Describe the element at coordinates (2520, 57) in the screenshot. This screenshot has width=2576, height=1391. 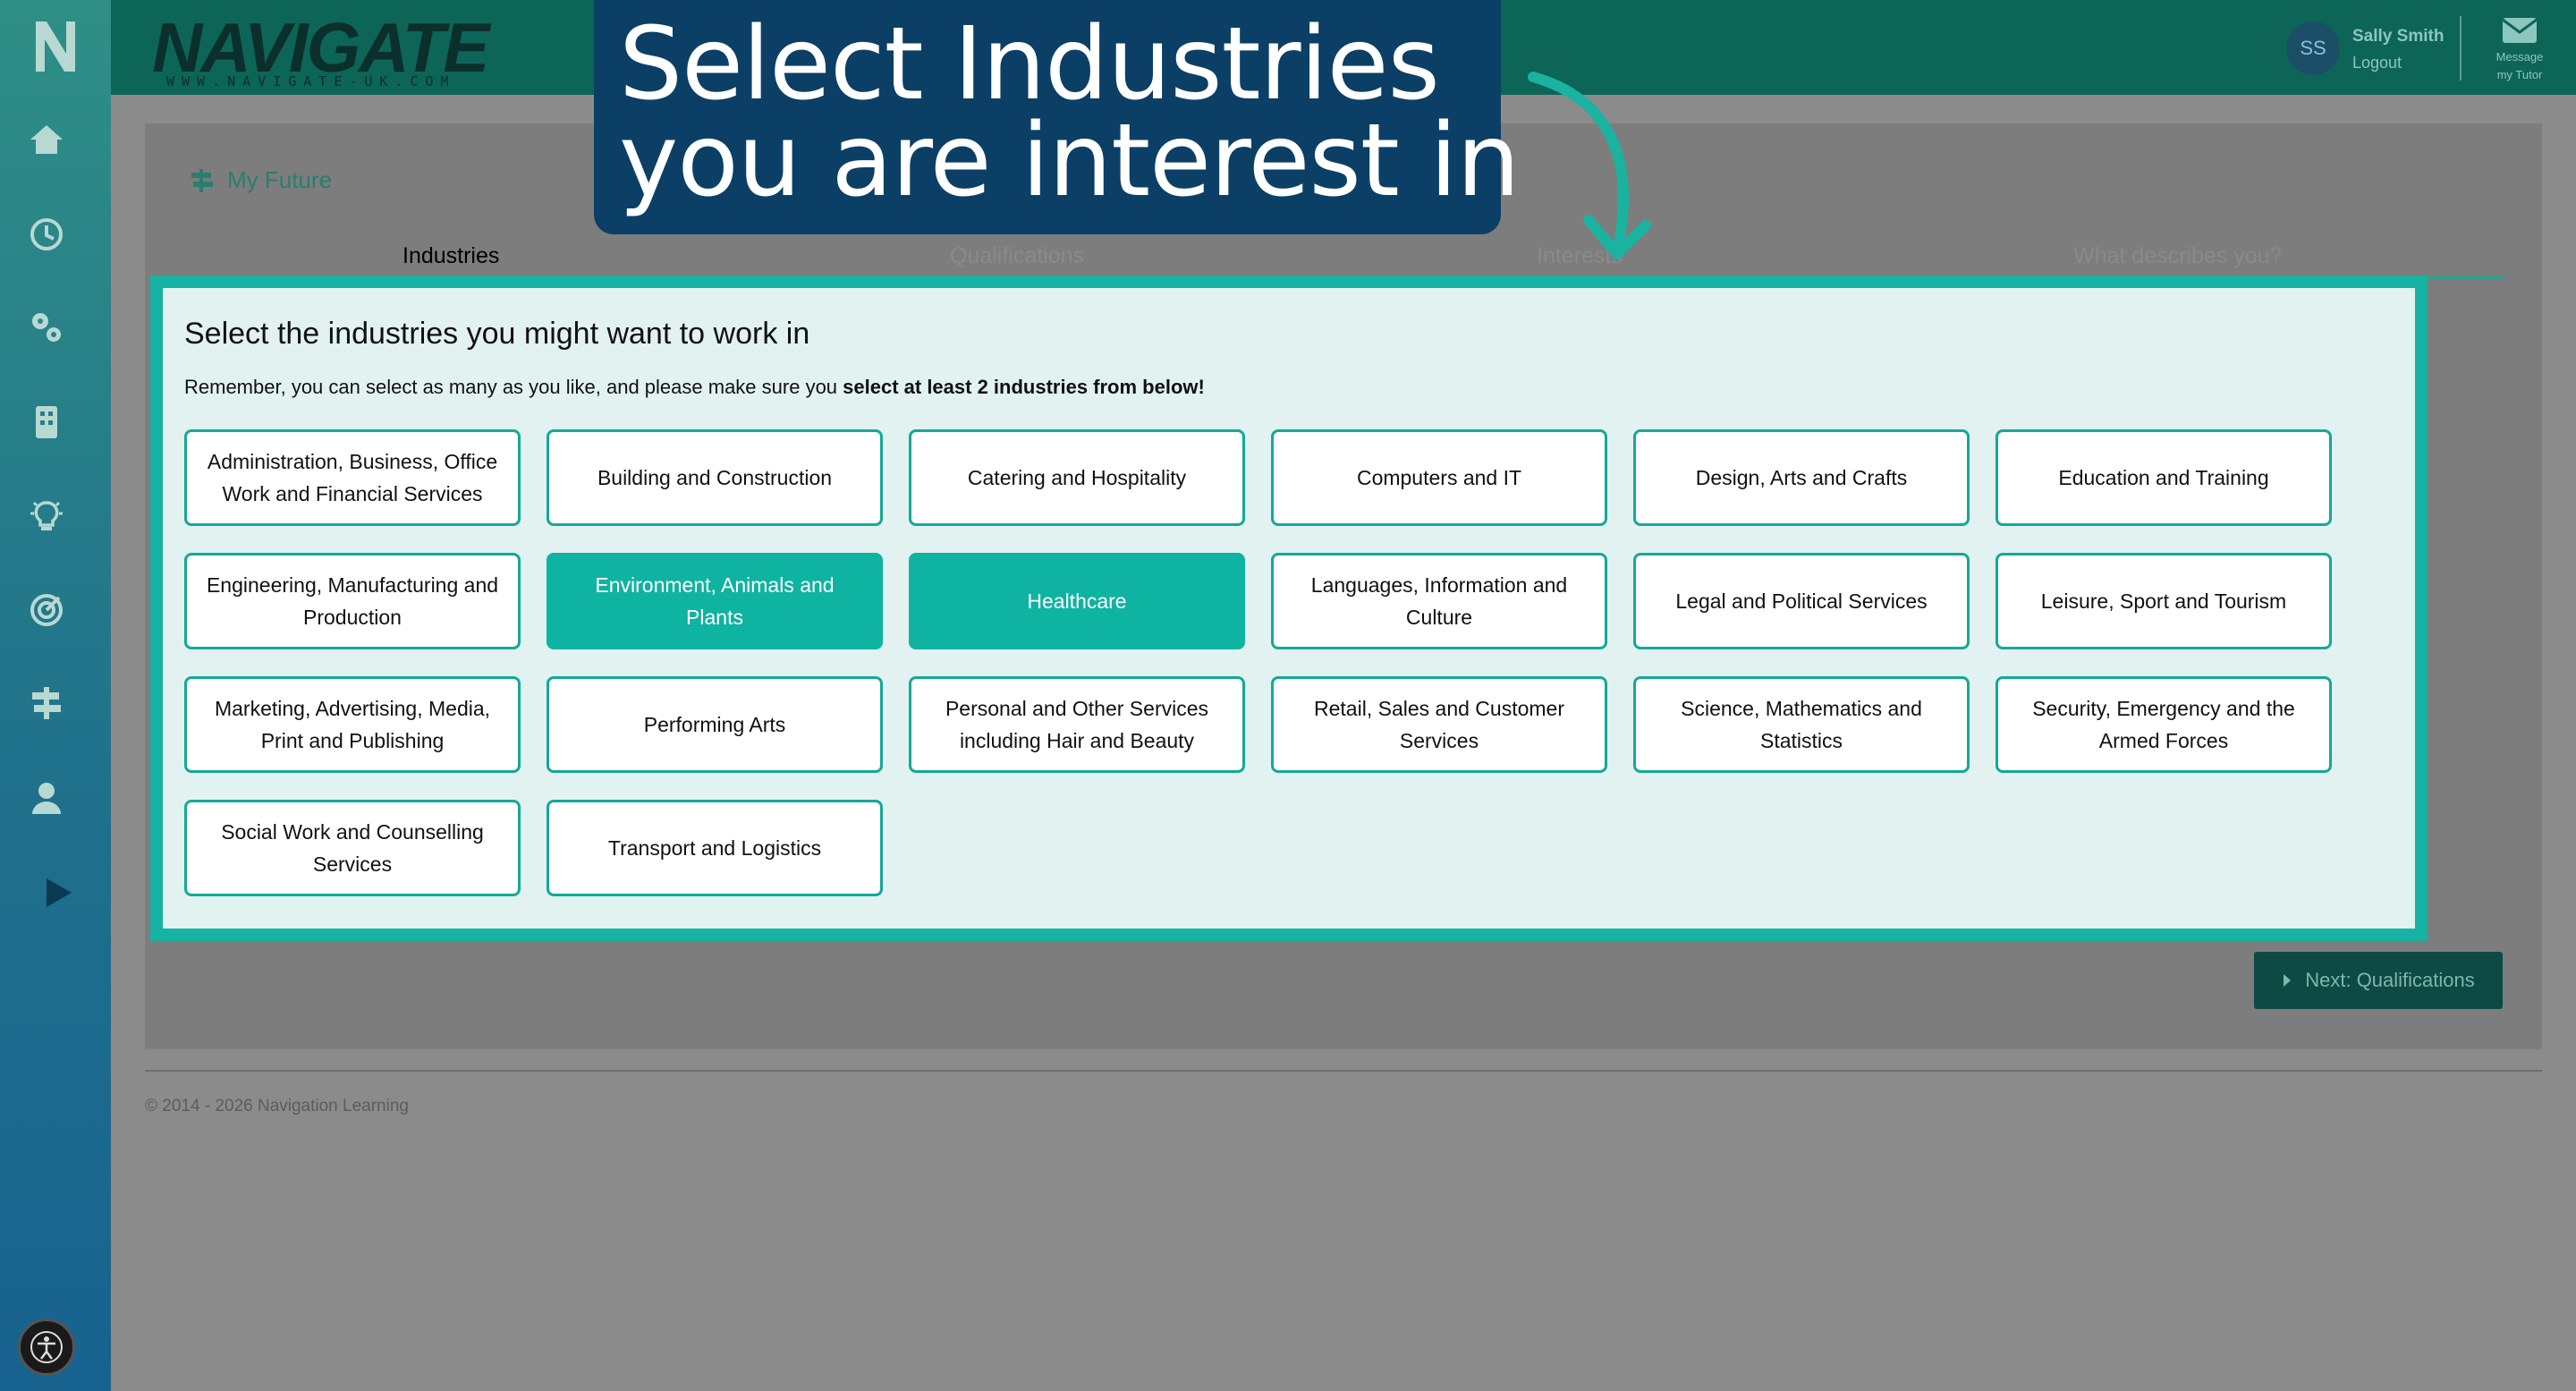
I see `message-label-line1: Message` at that location.